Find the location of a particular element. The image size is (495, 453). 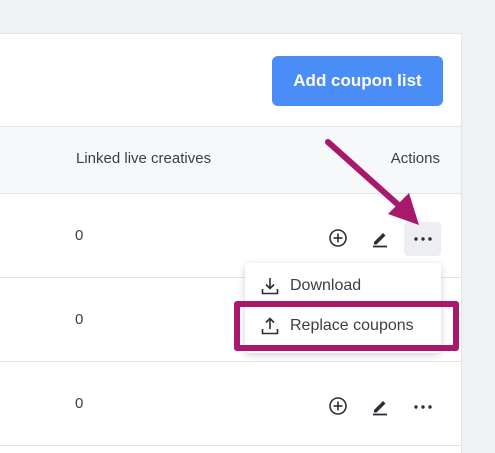

table-header: Linked live creatives Actions is located at coordinates (230, 160).